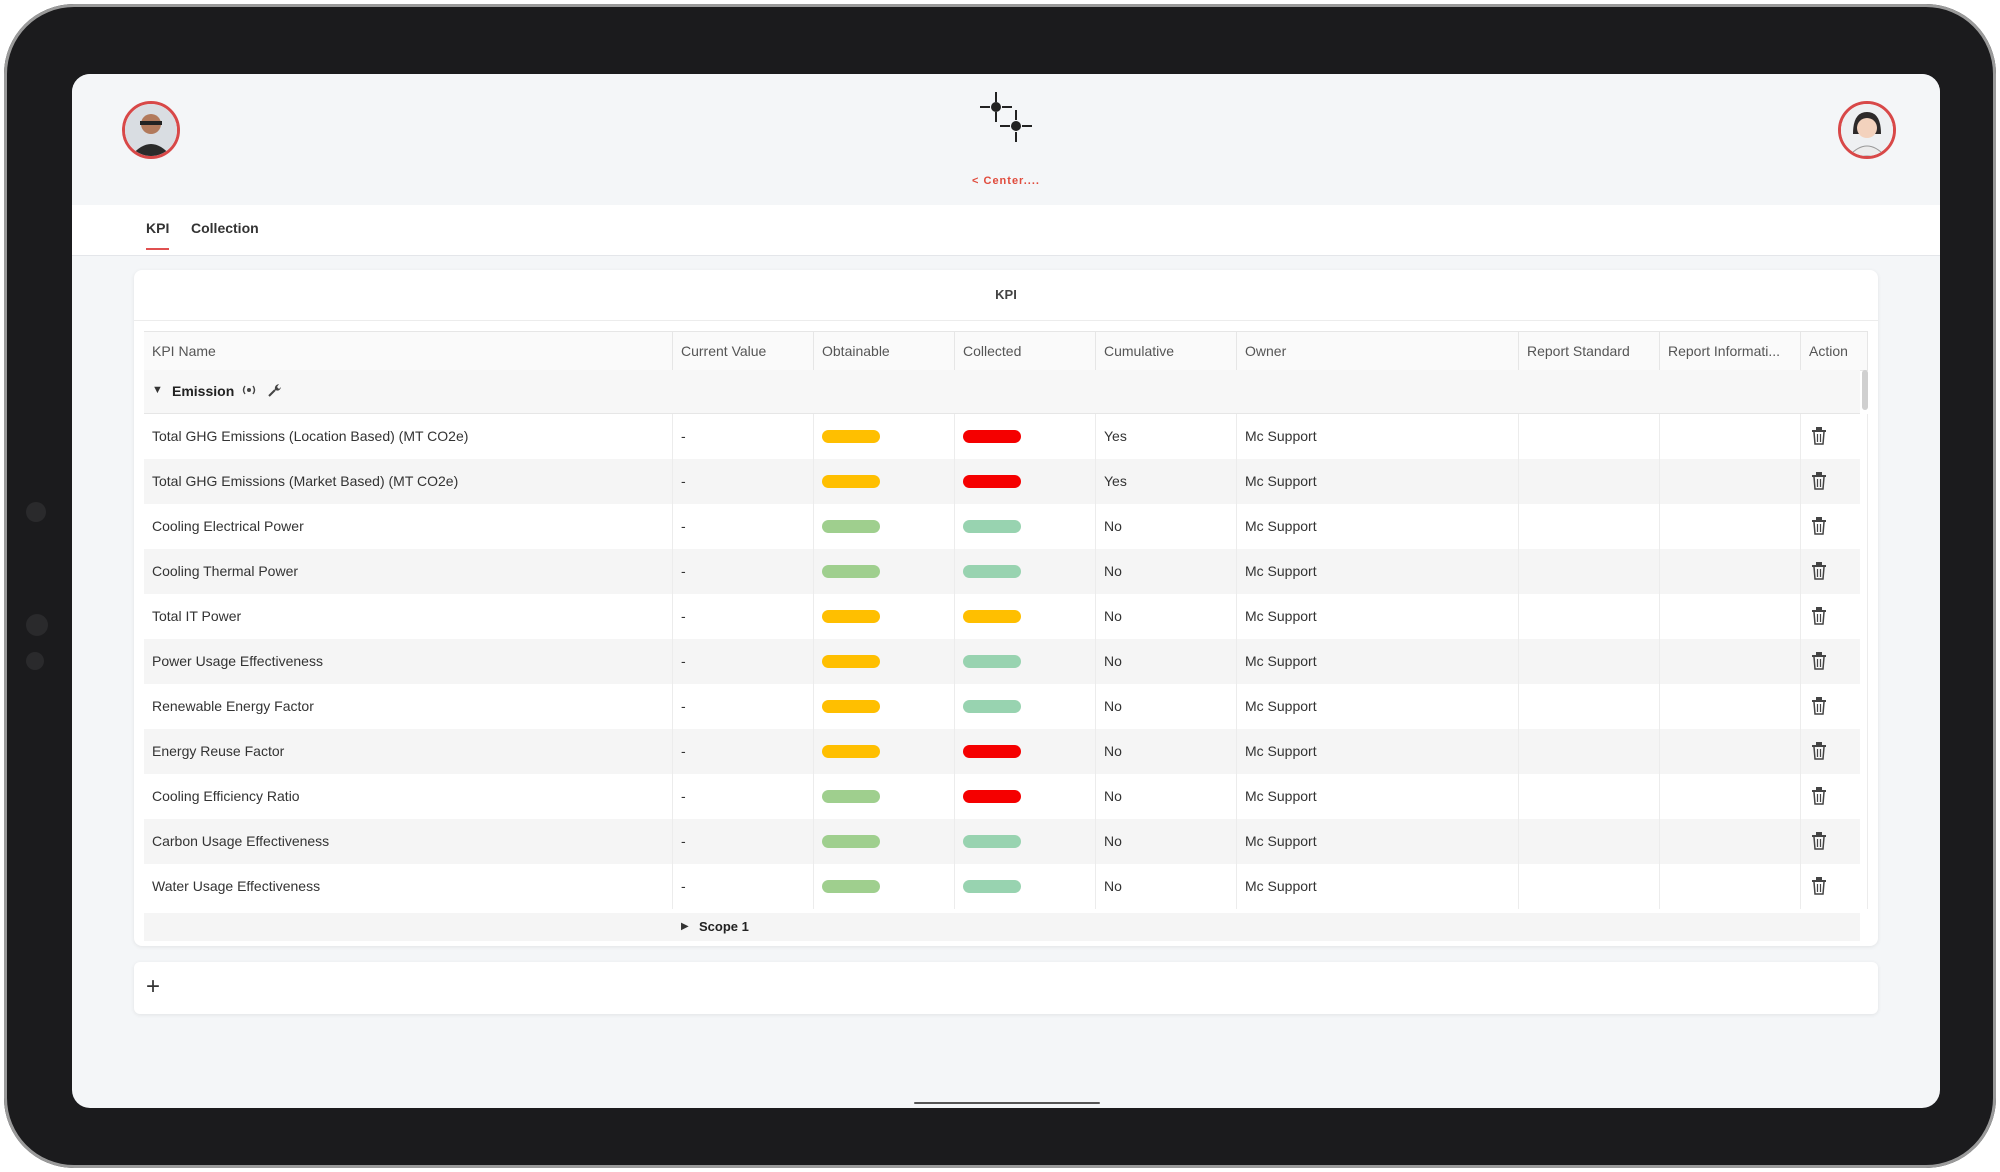 The image size is (2000, 1172). I want to click on tab-bar: KPI Collection, so click(1006, 230).